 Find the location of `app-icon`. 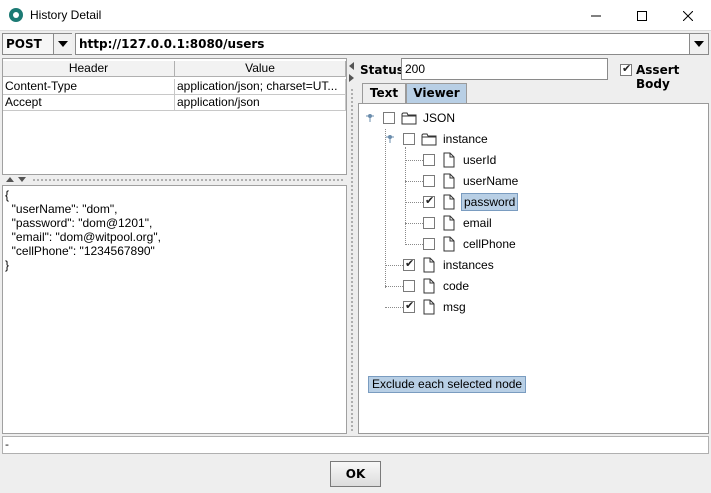

app-icon is located at coordinates (16, 15).